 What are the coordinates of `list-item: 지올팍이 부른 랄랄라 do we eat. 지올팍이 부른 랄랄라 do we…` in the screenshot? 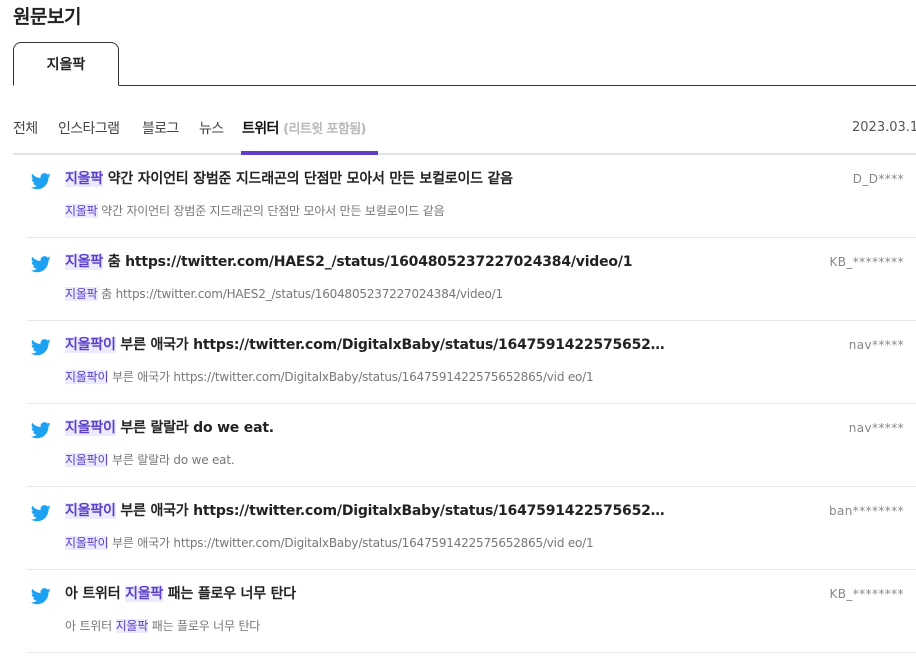 It's located at (471, 445).